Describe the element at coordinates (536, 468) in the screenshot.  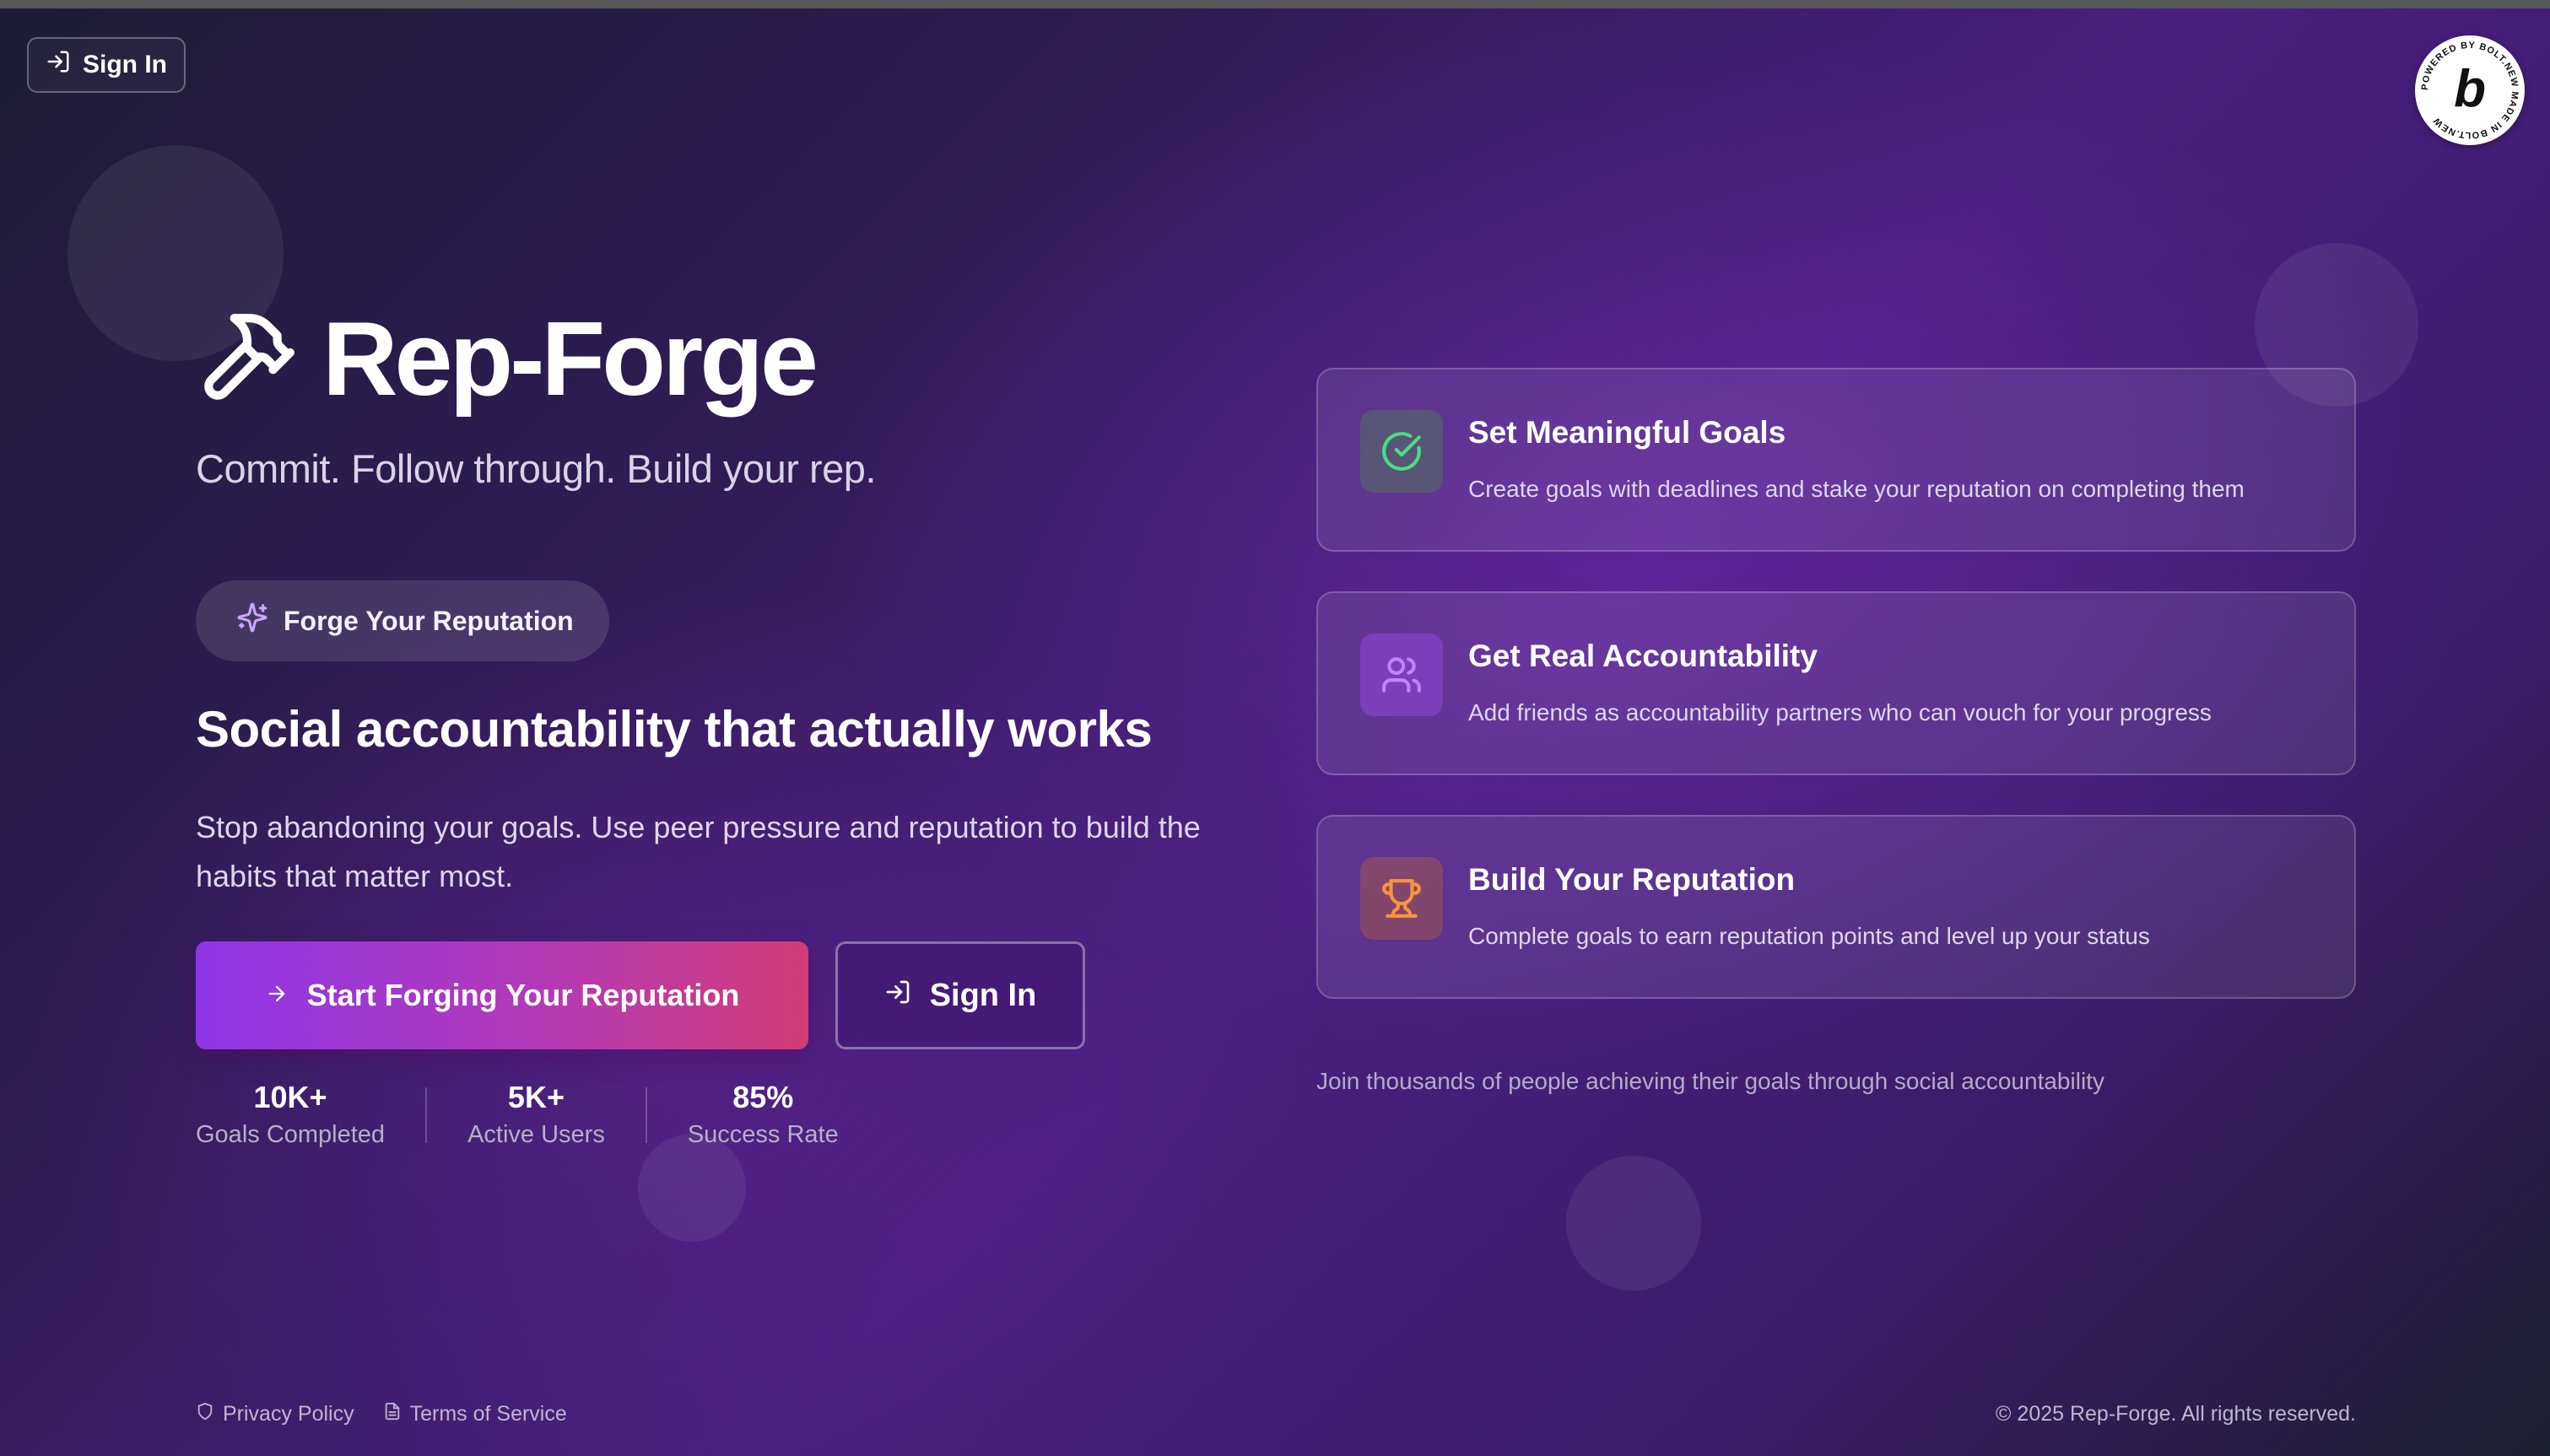
I see `tagline: Commit. Follow through. Build your rep.` at that location.